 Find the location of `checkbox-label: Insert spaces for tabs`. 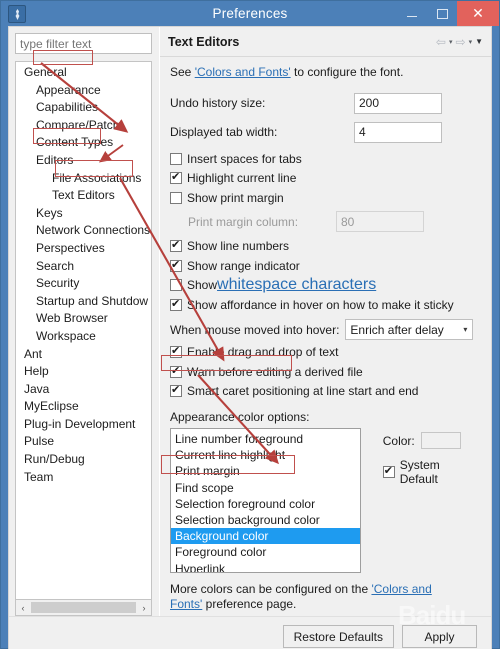

checkbox-label: Insert spaces for tabs is located at coordinates (244, 158).